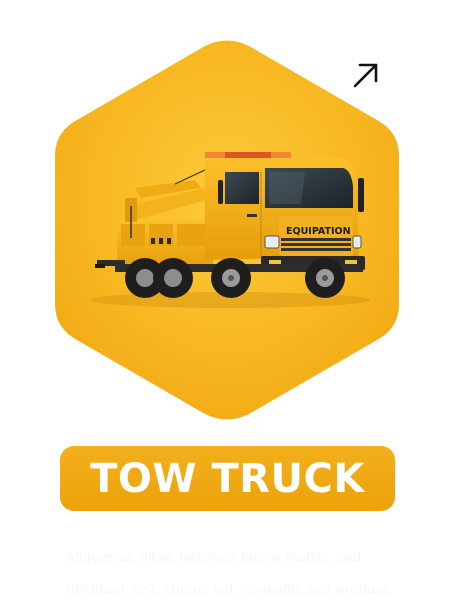 This screenshot has width=456, height=608. I want to click on title-button: TOW TRUCK, so click(227, 478).